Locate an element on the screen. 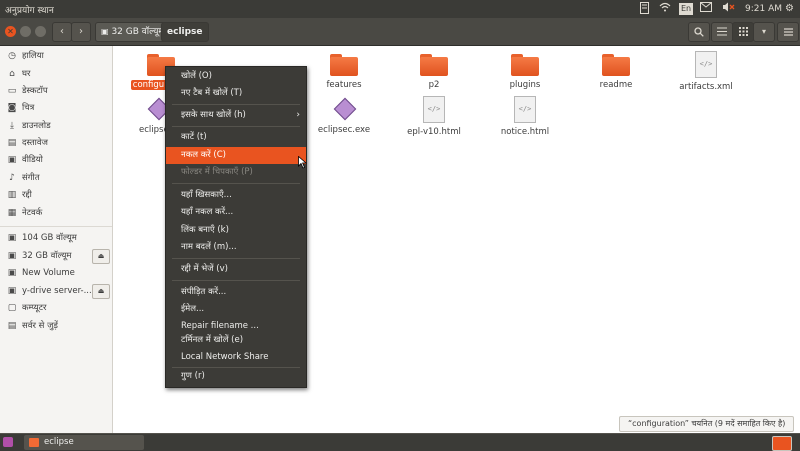 The height and width of the screenshot is (451, 800). network-icon: ▦ is located at coordinates (12, 213).